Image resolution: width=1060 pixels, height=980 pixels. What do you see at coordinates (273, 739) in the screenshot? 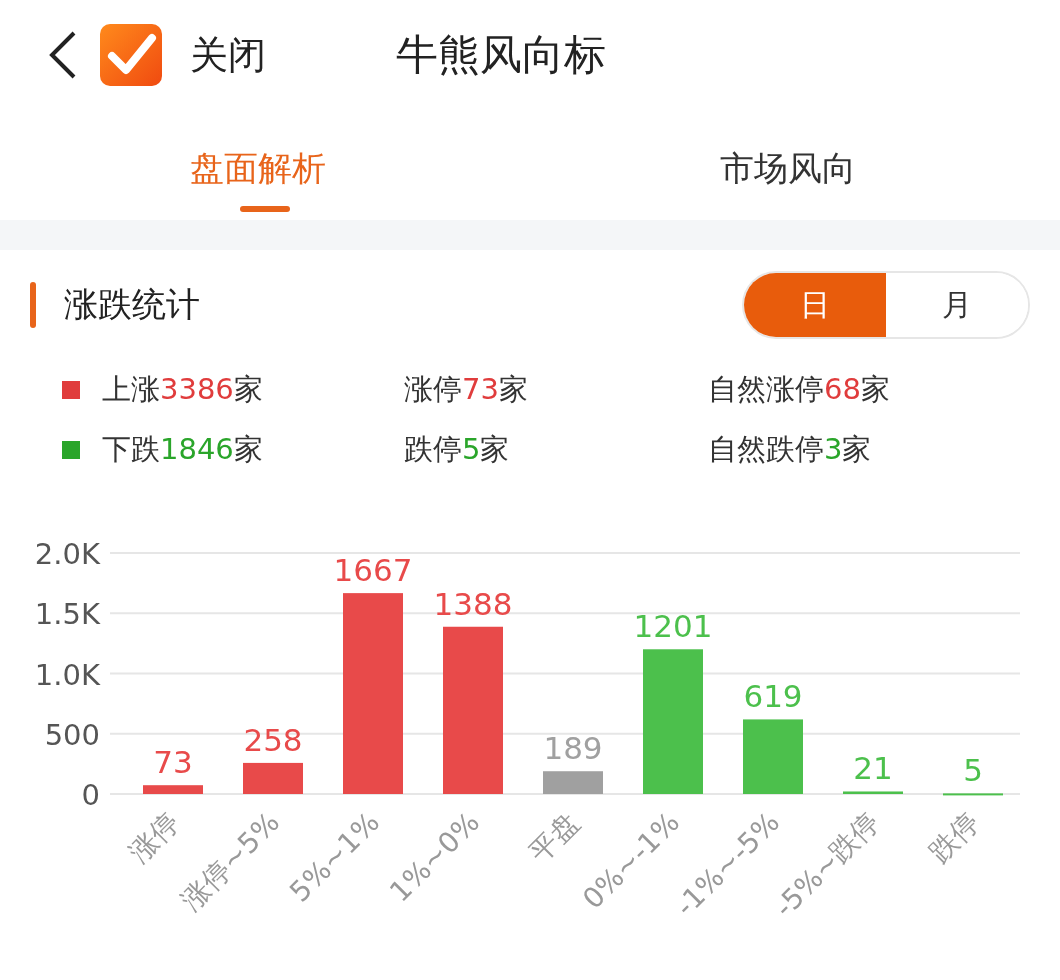
I see `bar-value-label: 258` at bounding box center [273, 739].